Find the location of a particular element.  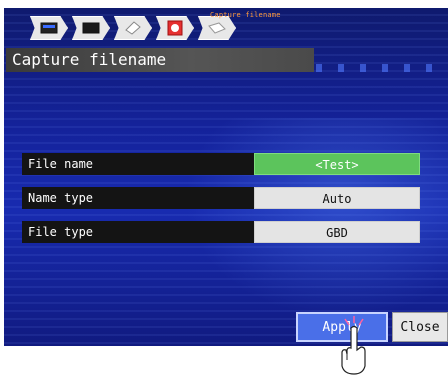

label-icon is located at coordinates (217, 28).